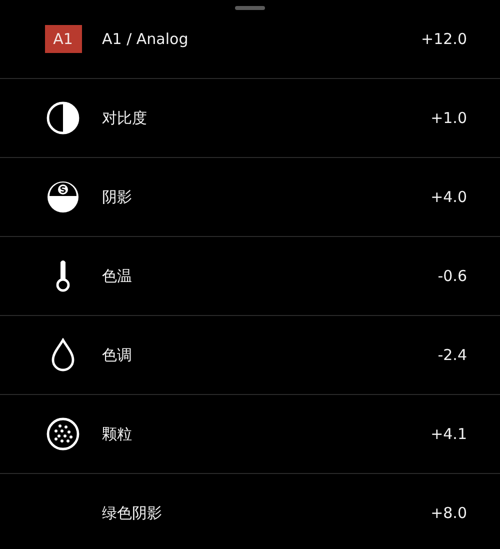 This screenshot has height=549, width=500. Describe the element at coordinates (63, 197) in the screenshot. I see `shadow-icon` at that location.